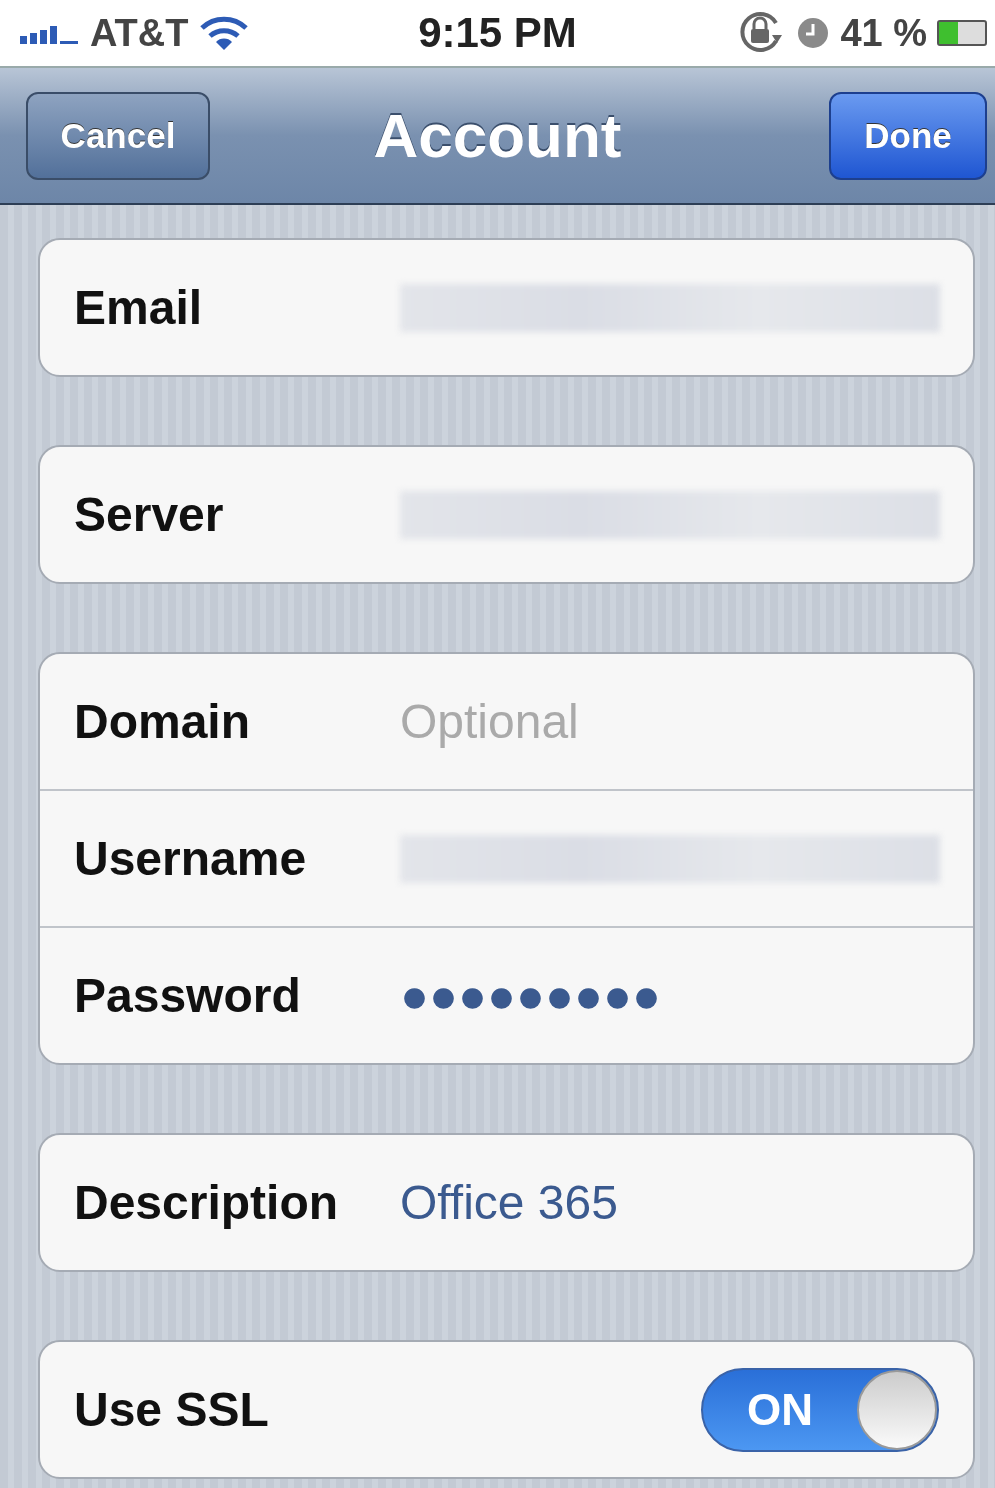 This screenshot has width=995, height=1488. What do you see at coordinates (191, 858) in the screenshot?
I see `field-label: Username` at bounding box center [191, 858].